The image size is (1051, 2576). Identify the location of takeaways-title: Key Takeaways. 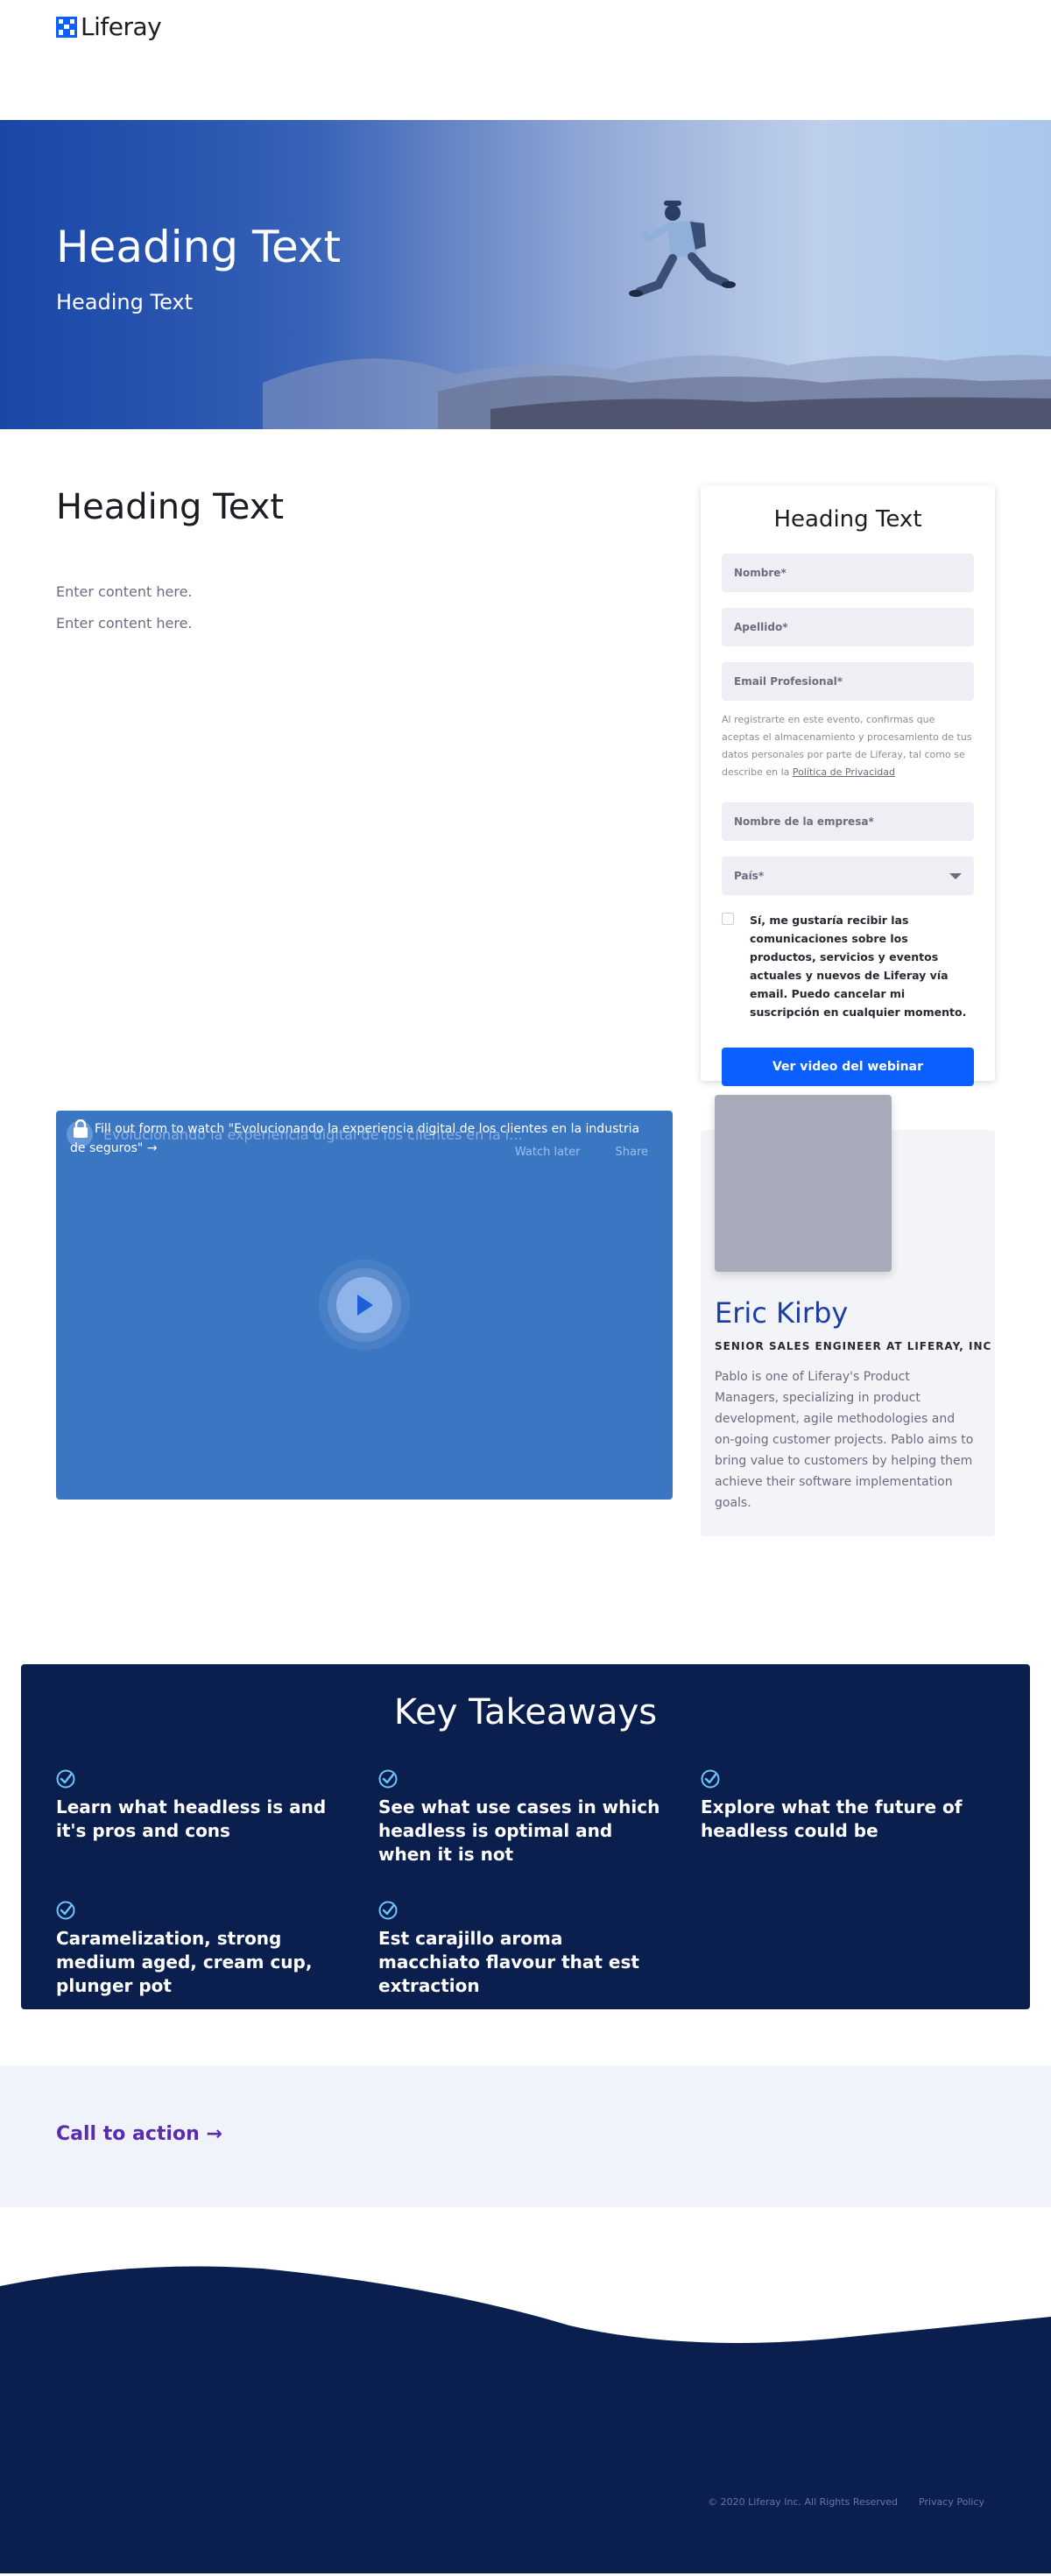
(525, 1713).